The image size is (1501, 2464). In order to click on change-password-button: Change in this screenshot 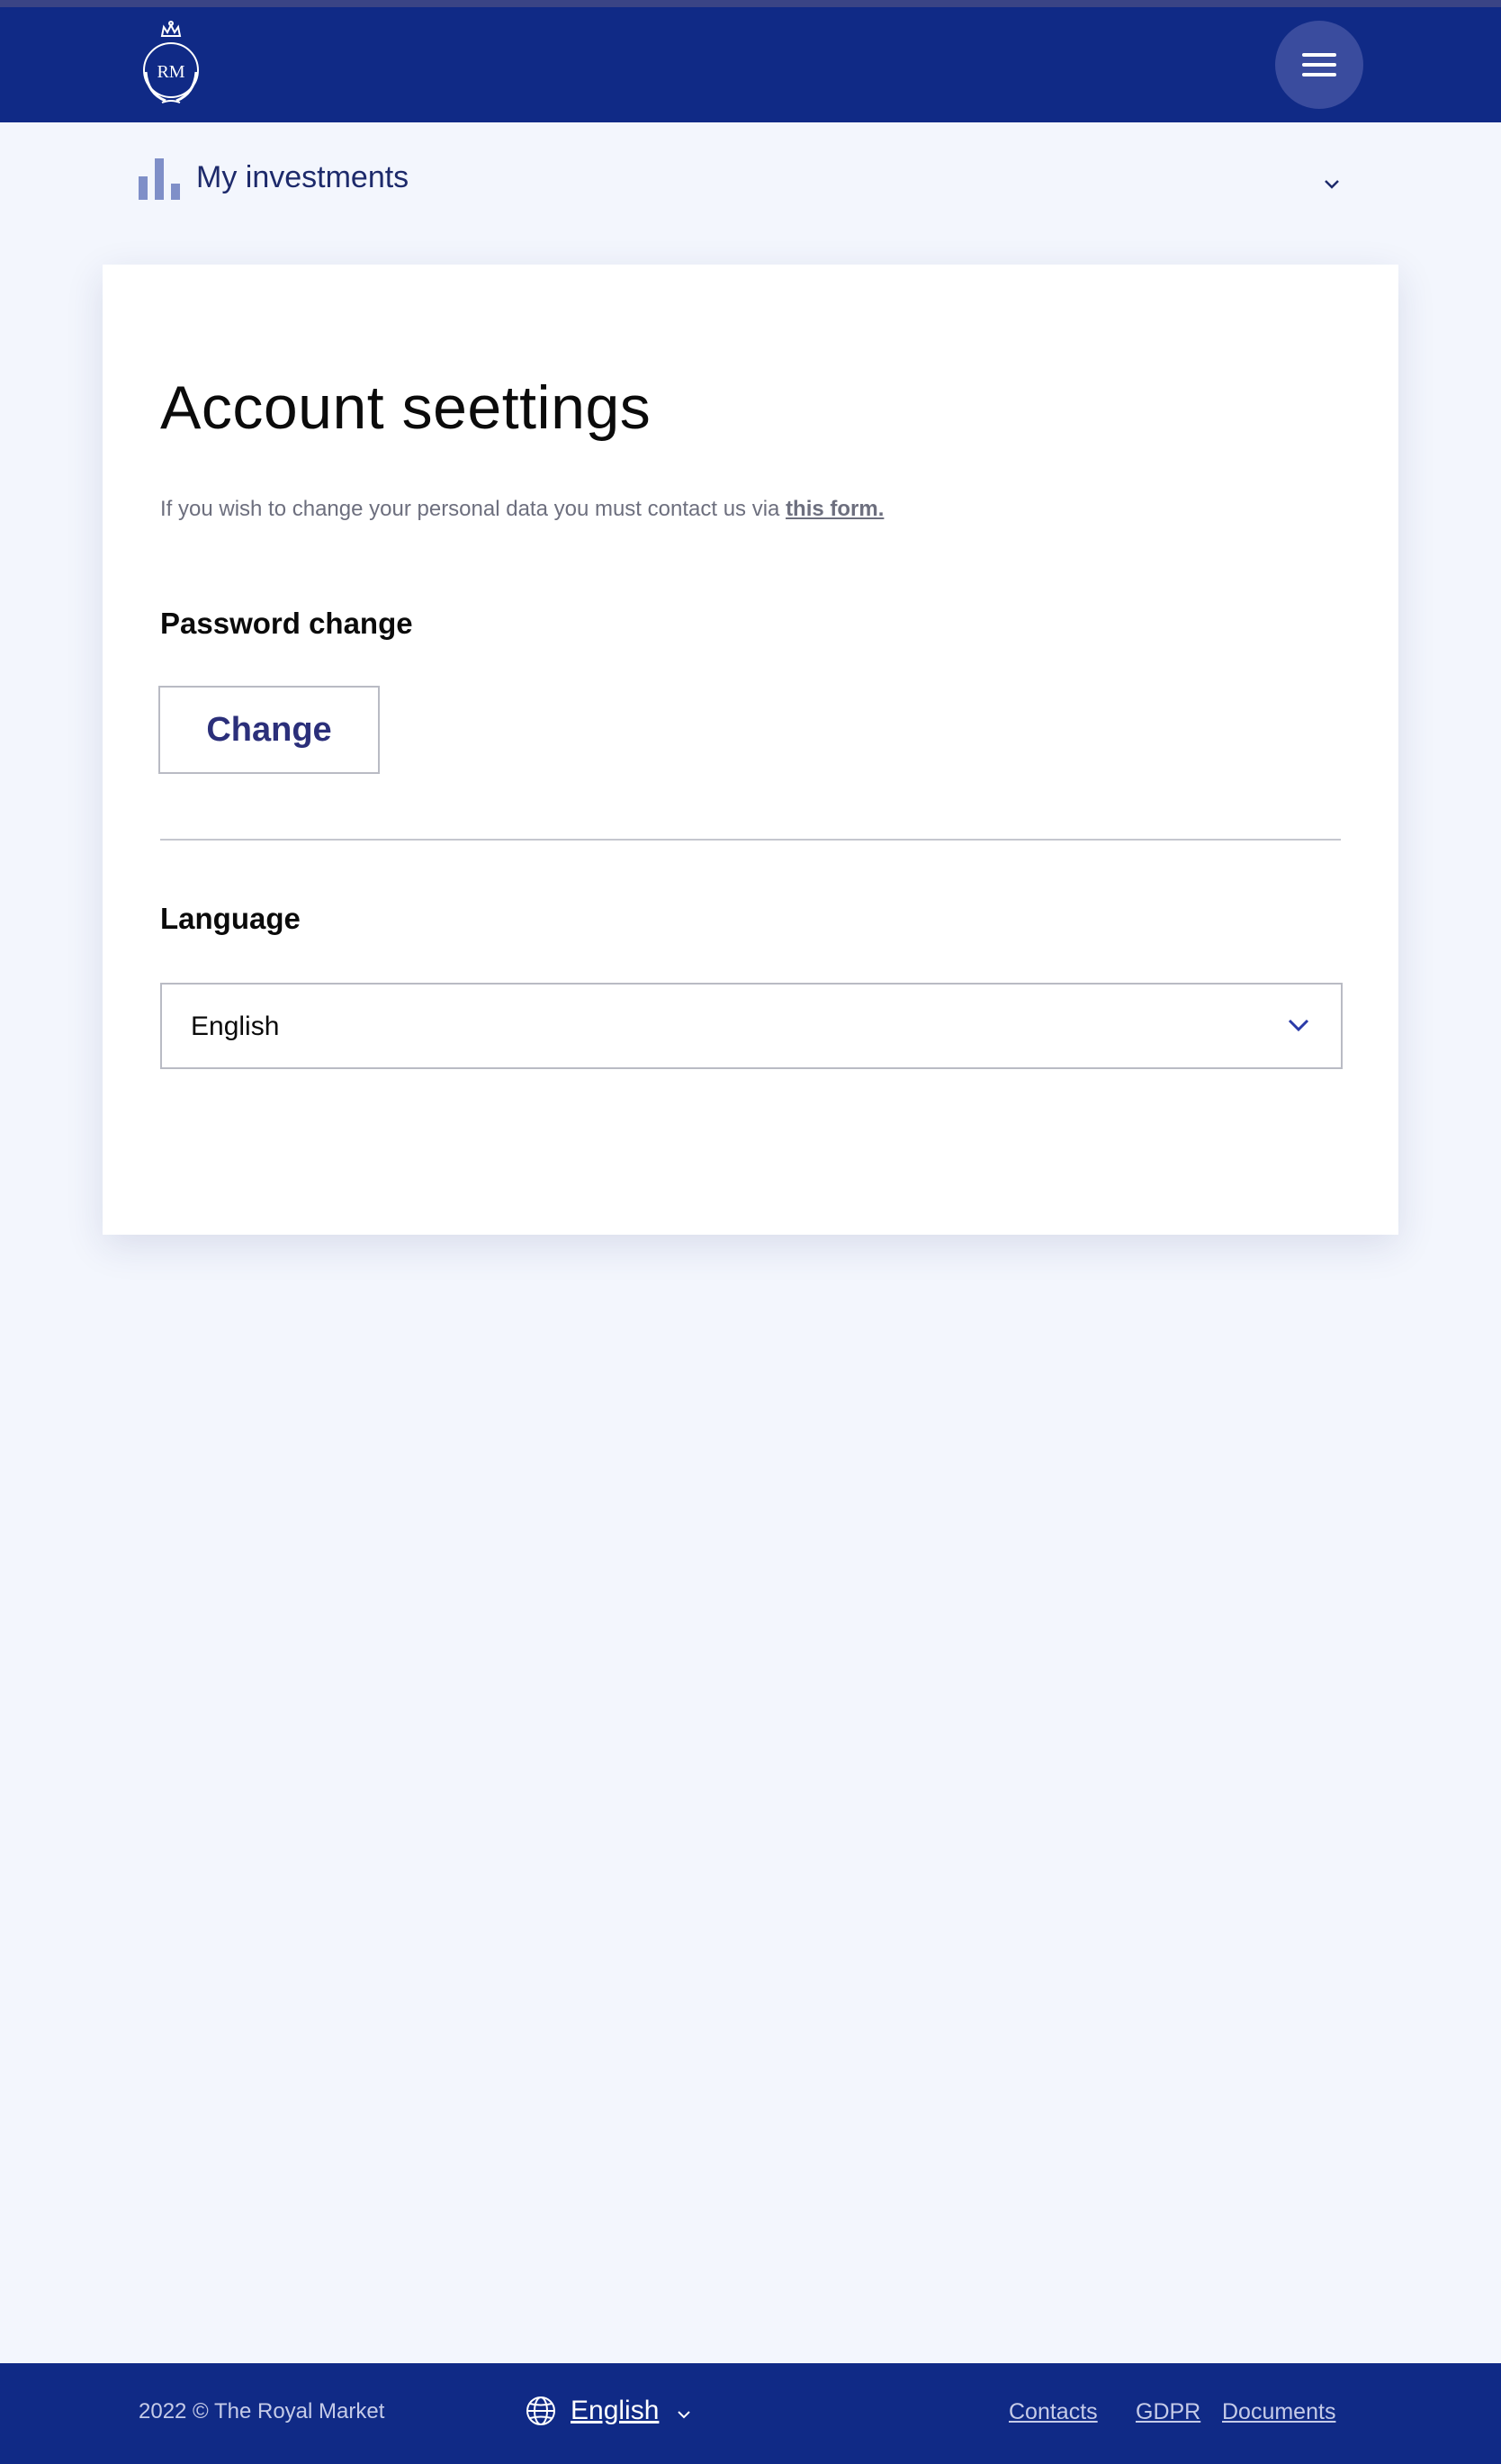, I will do `click(269, 730)`.